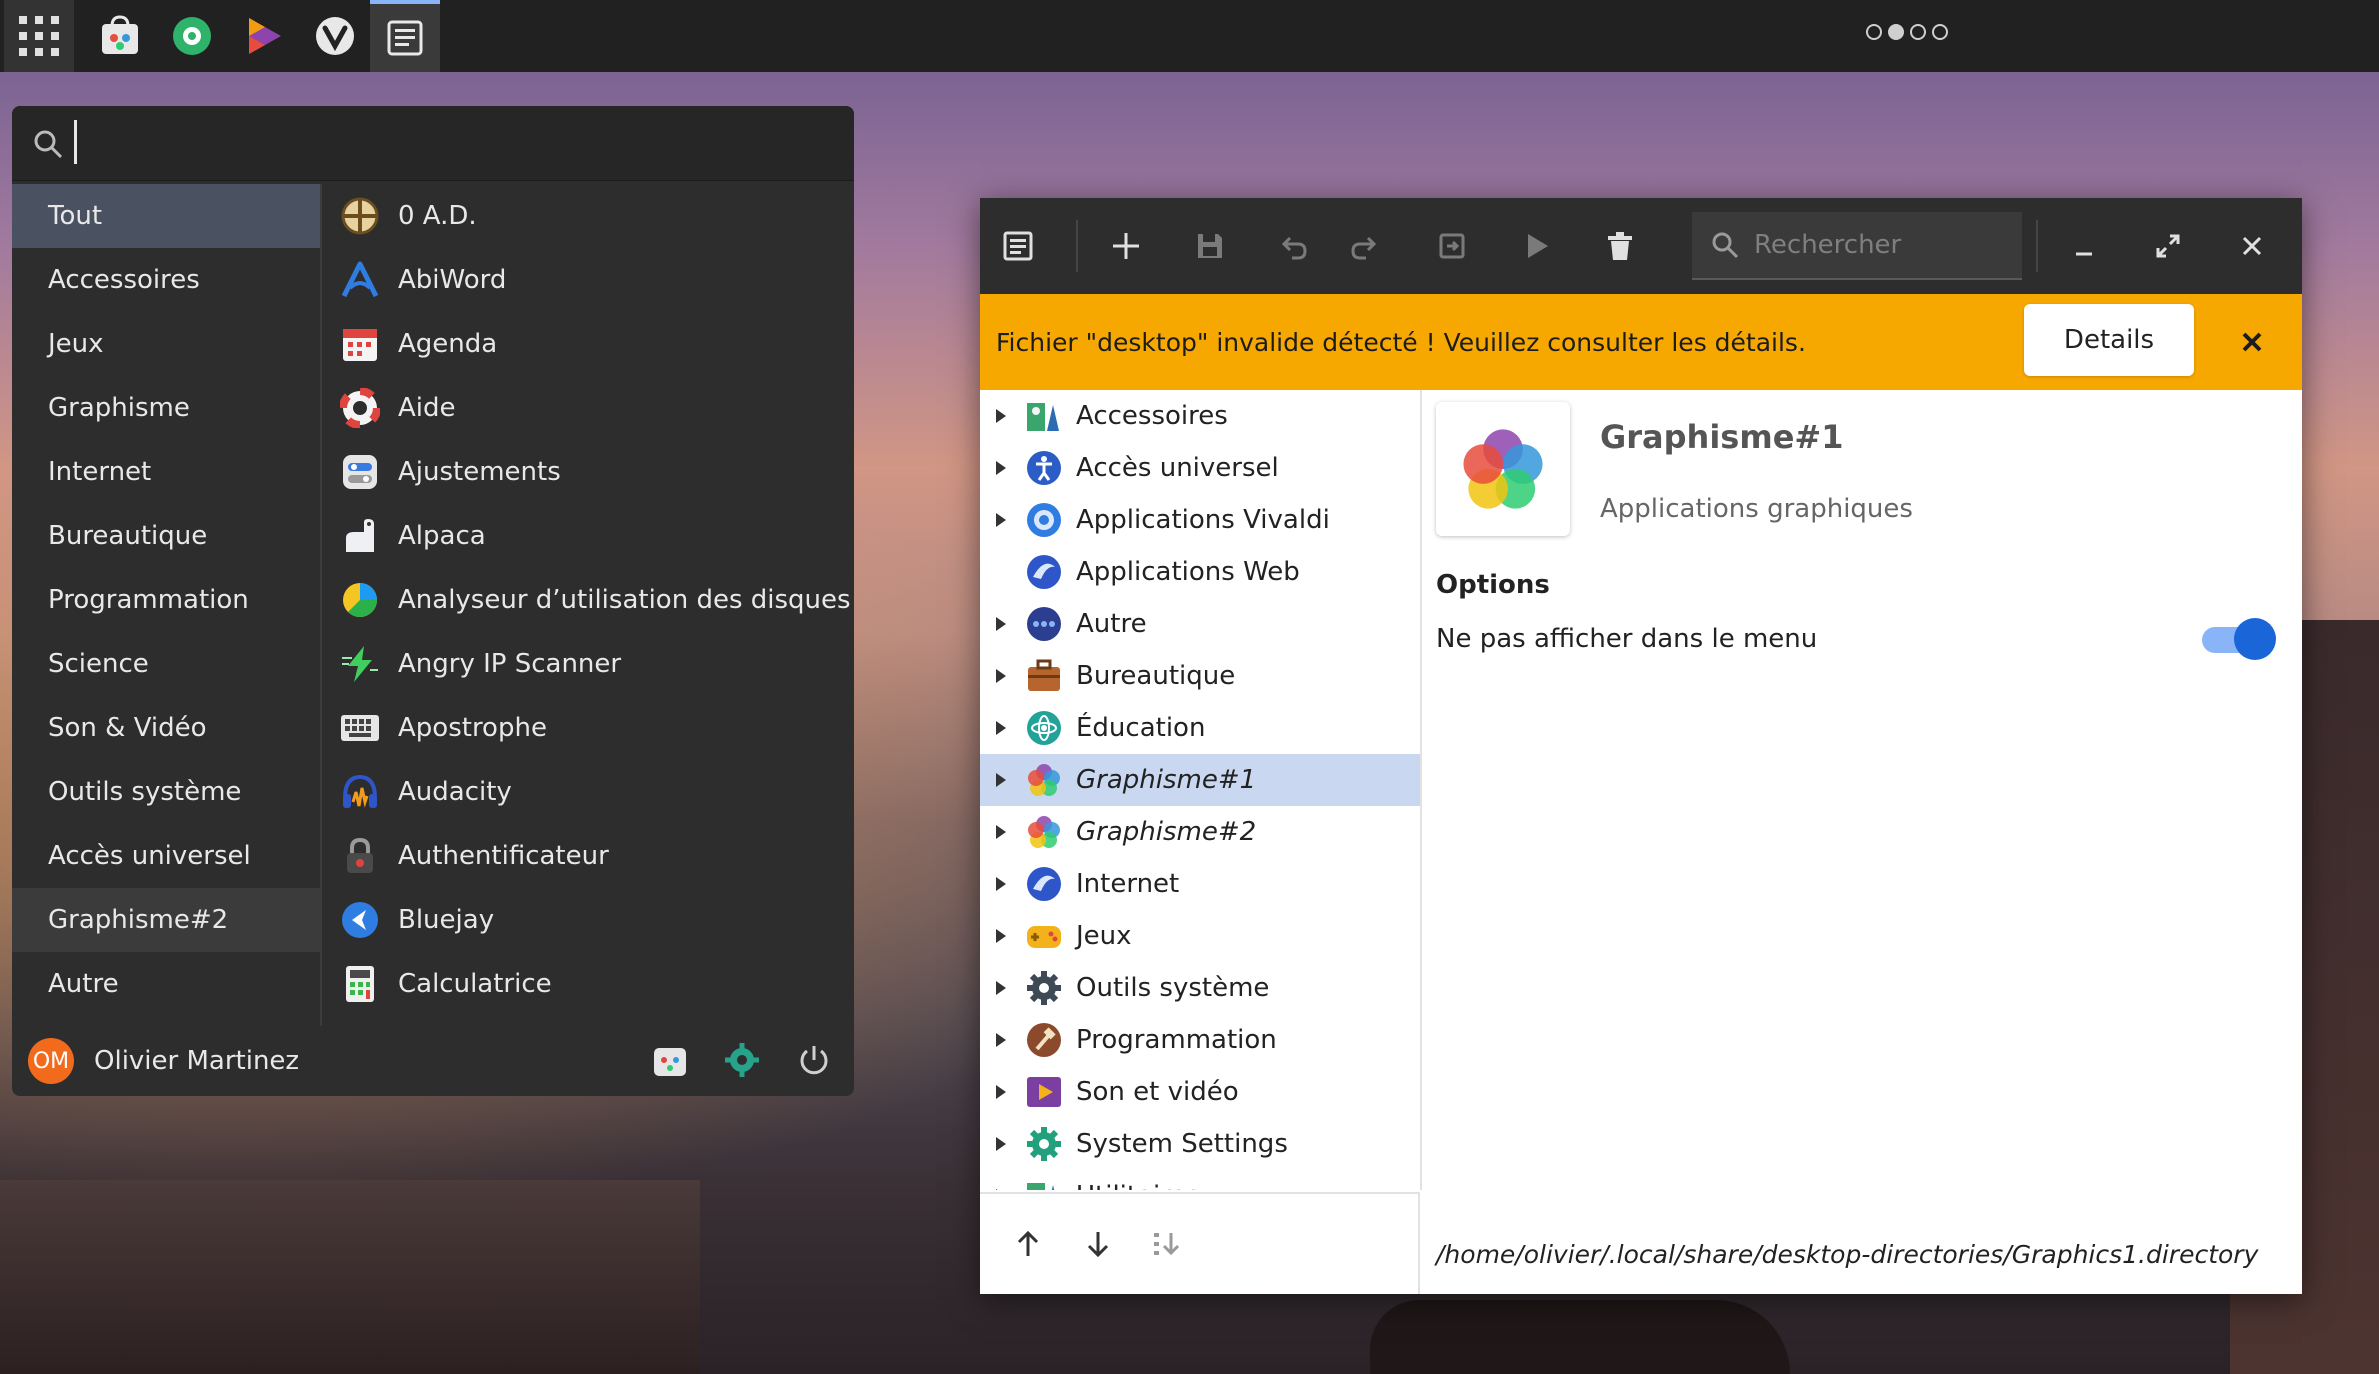  What do you see at coordinates (592, 984) in the screenshot?
I see `app-item-calculatrice: Calculatrice` at bounding box center [592, 984].